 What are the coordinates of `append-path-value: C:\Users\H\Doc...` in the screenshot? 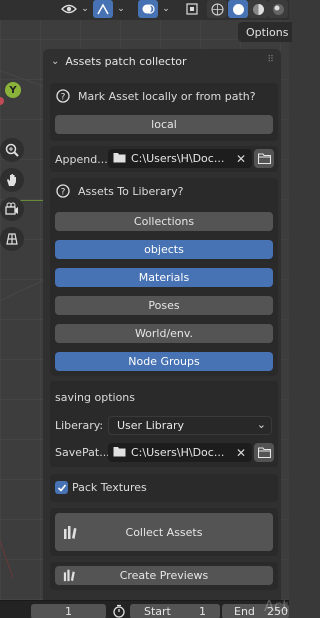 It's located at (178, 158).